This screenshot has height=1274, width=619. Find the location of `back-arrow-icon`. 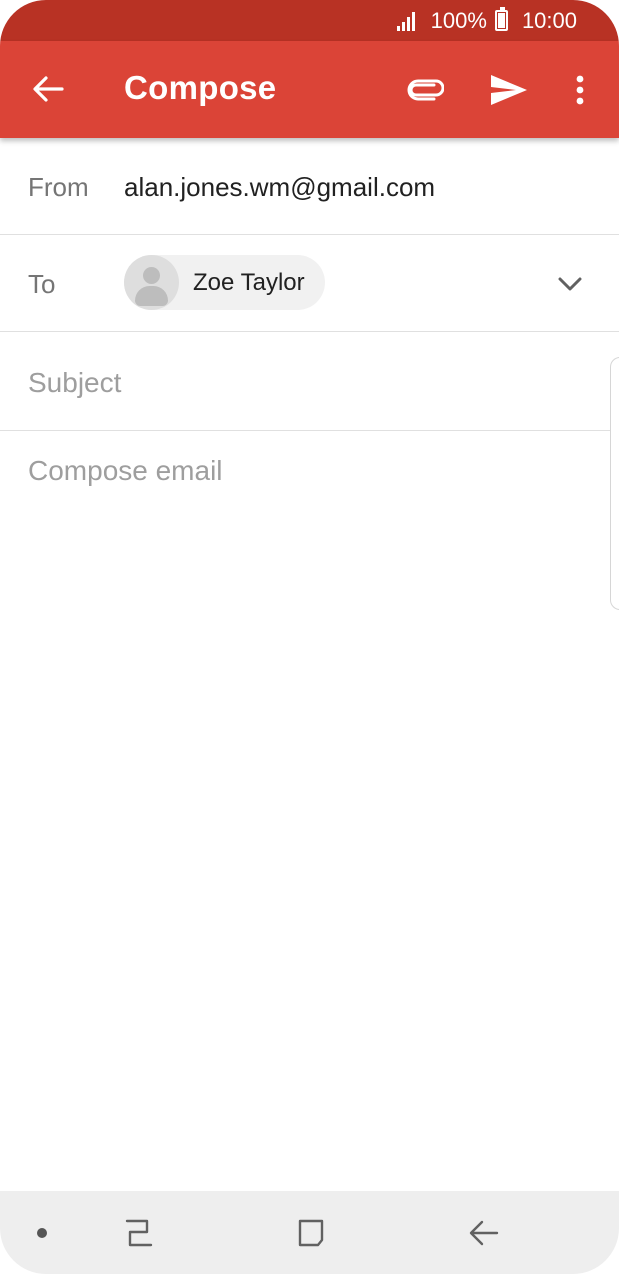

back-arrow-icon is located at coordinates (48, 89).